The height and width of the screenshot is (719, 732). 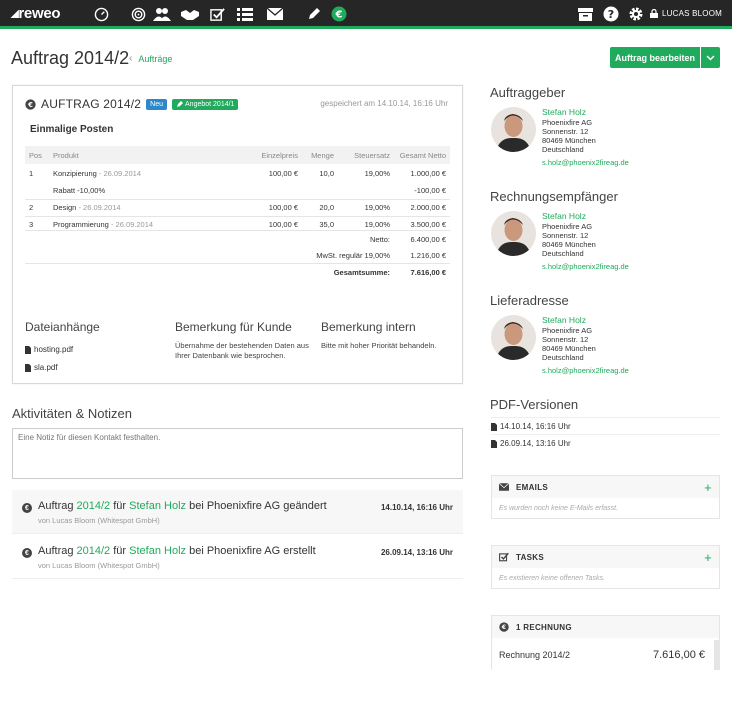 What do you see at coordinates (49, 349) in the screenshot?
I see `attachment-link: hosting.pdf` at bounding box center [49, 349].